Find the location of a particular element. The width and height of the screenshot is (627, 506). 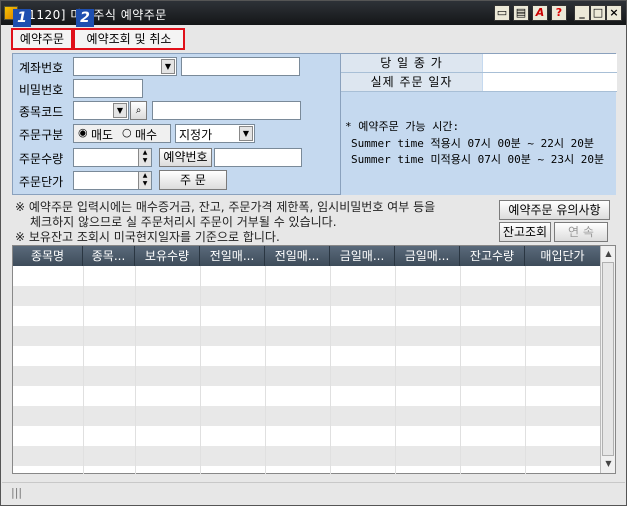

order-qty-input: ▲ ▼ is located at coordinates (112, 157).